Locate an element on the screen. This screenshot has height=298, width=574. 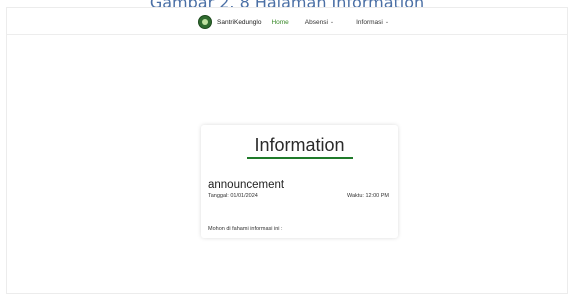
nav-home-link: Home is located at coordinates (279, 22).